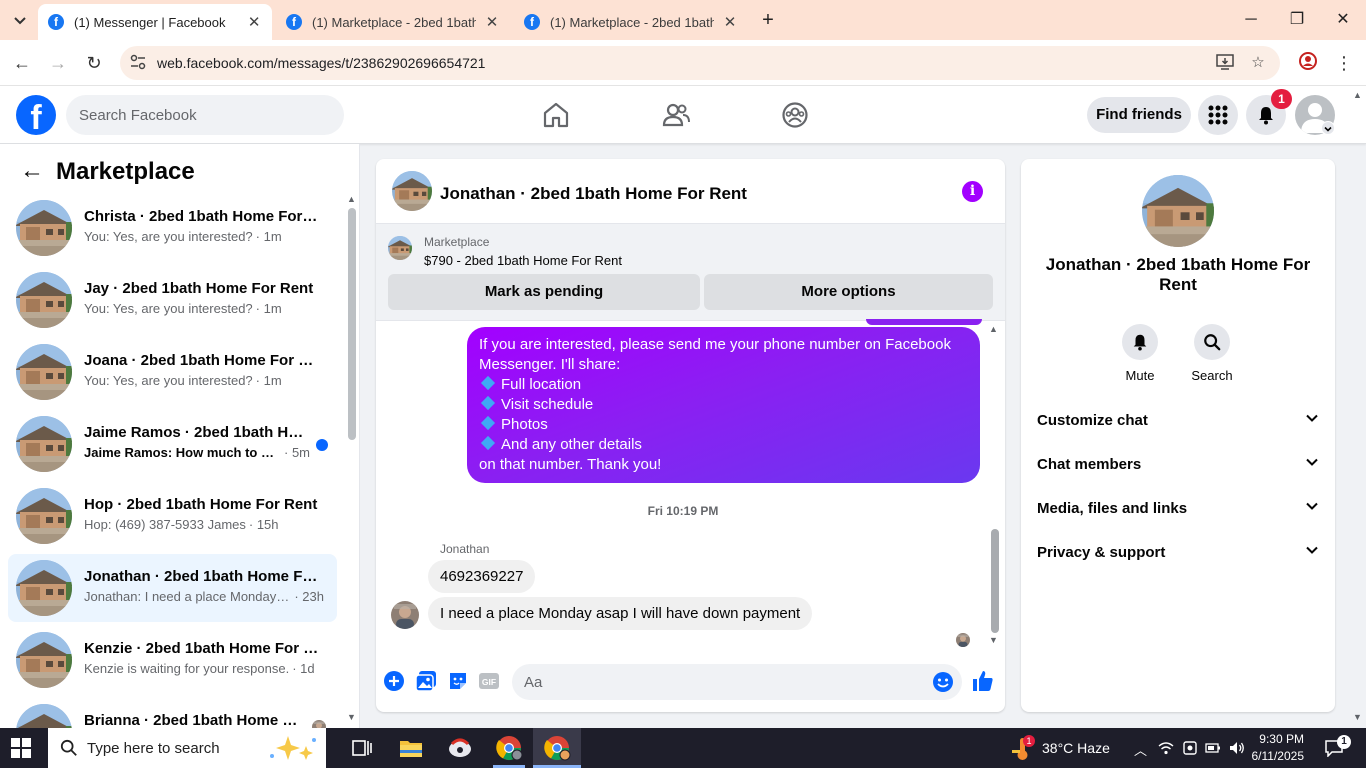 This screenshot has height=768, width=1366. Describe the element at coordinates (1218, 115) in the screenshot. I see `menu-grid-button` at that location.